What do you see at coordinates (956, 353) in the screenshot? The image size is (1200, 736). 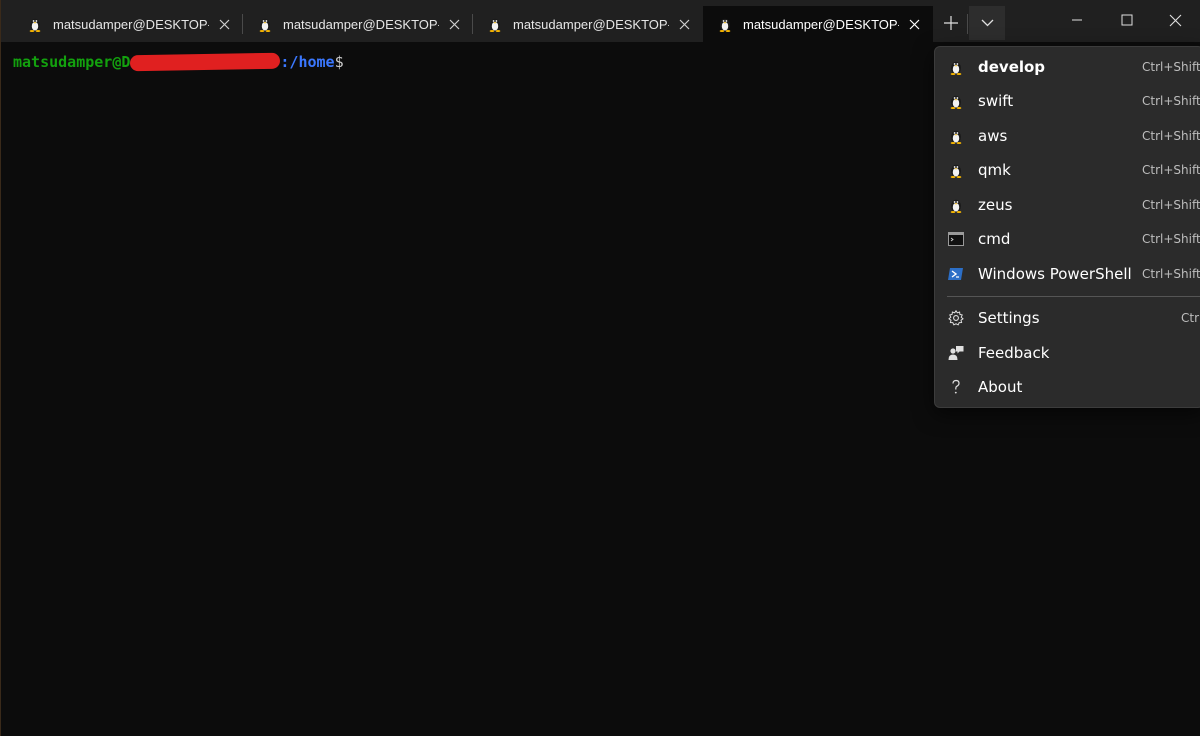 I see `feedback-icon` at bounding box center [956, 353].